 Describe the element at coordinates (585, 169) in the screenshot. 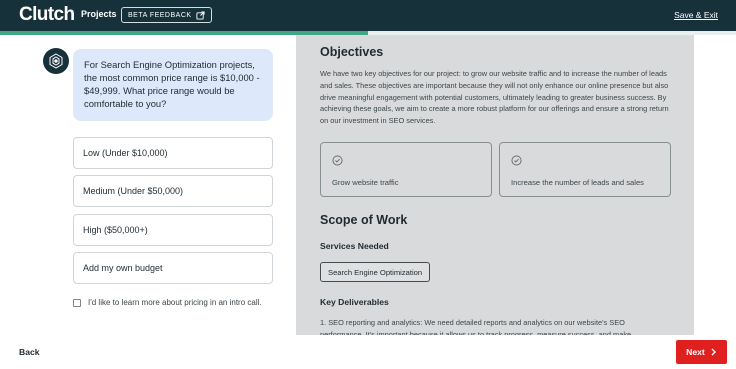

I see `objective-card: Increase the number of leads and sales` at that location.